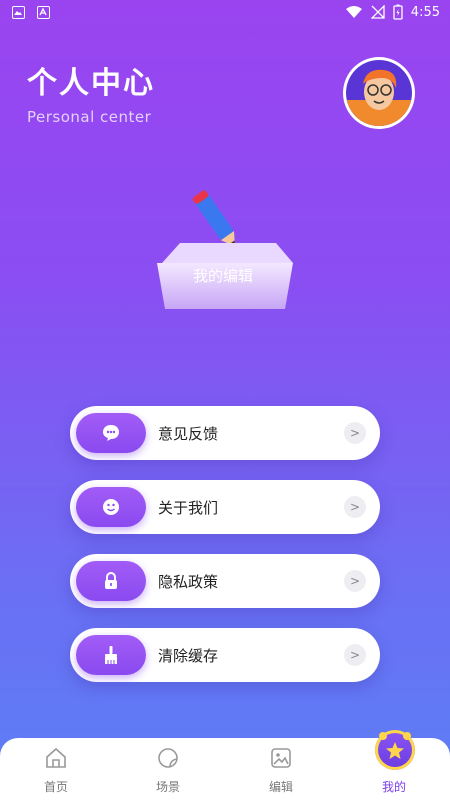 This screenshot has height=800, width=450. I want to click on menu-clear-cache: 清除缓存 >, so click(225, 655).